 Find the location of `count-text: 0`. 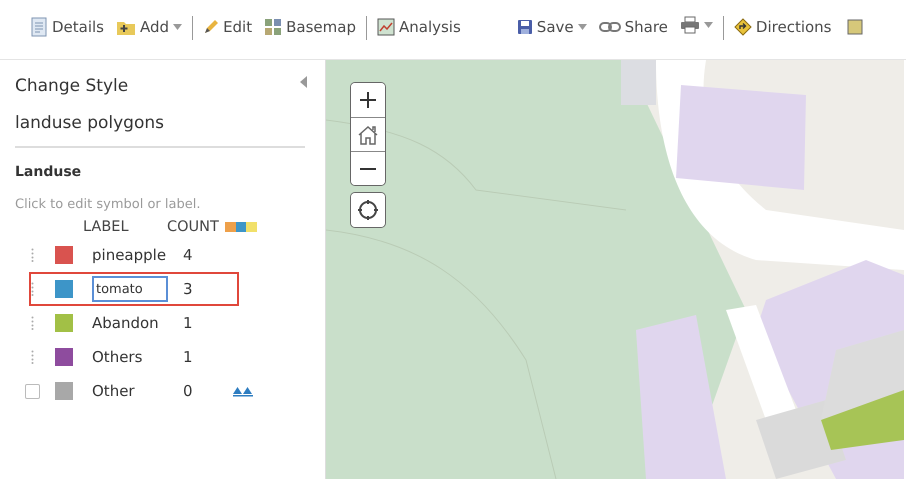

count-text: 0 is located at coordinates (188, 391).